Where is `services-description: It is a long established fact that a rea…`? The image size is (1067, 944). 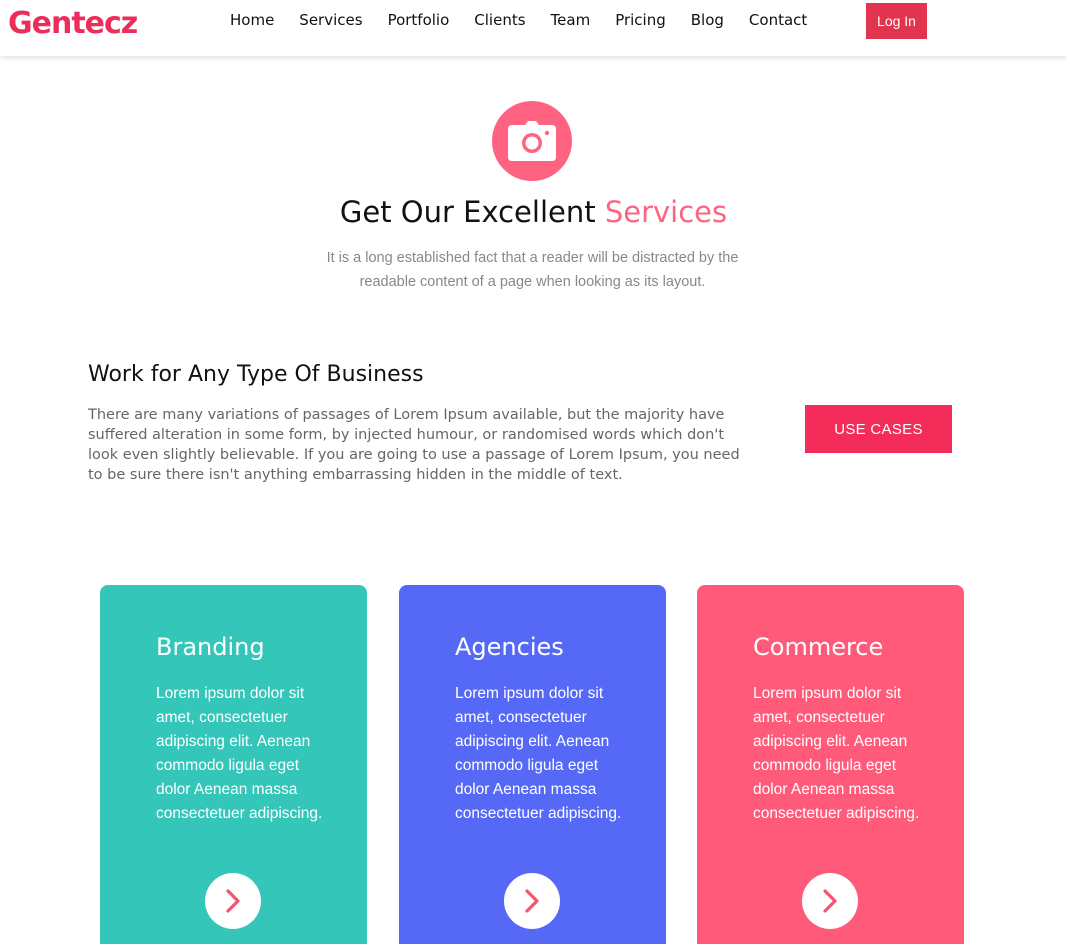
services-description: It is a long established fact that a rea… is located at coordinates (532, 270).